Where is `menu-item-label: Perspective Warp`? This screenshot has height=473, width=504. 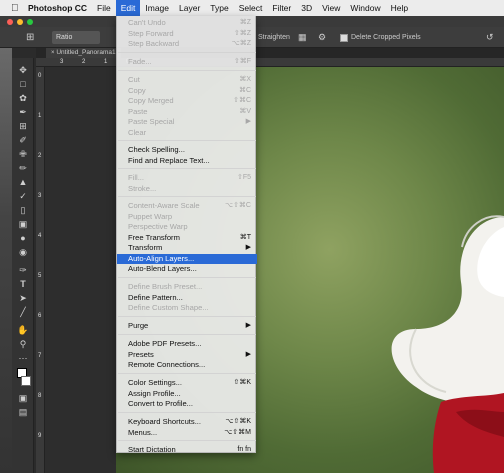
menu-item-label: Perspective Warp is located at coordinates (158, 226).